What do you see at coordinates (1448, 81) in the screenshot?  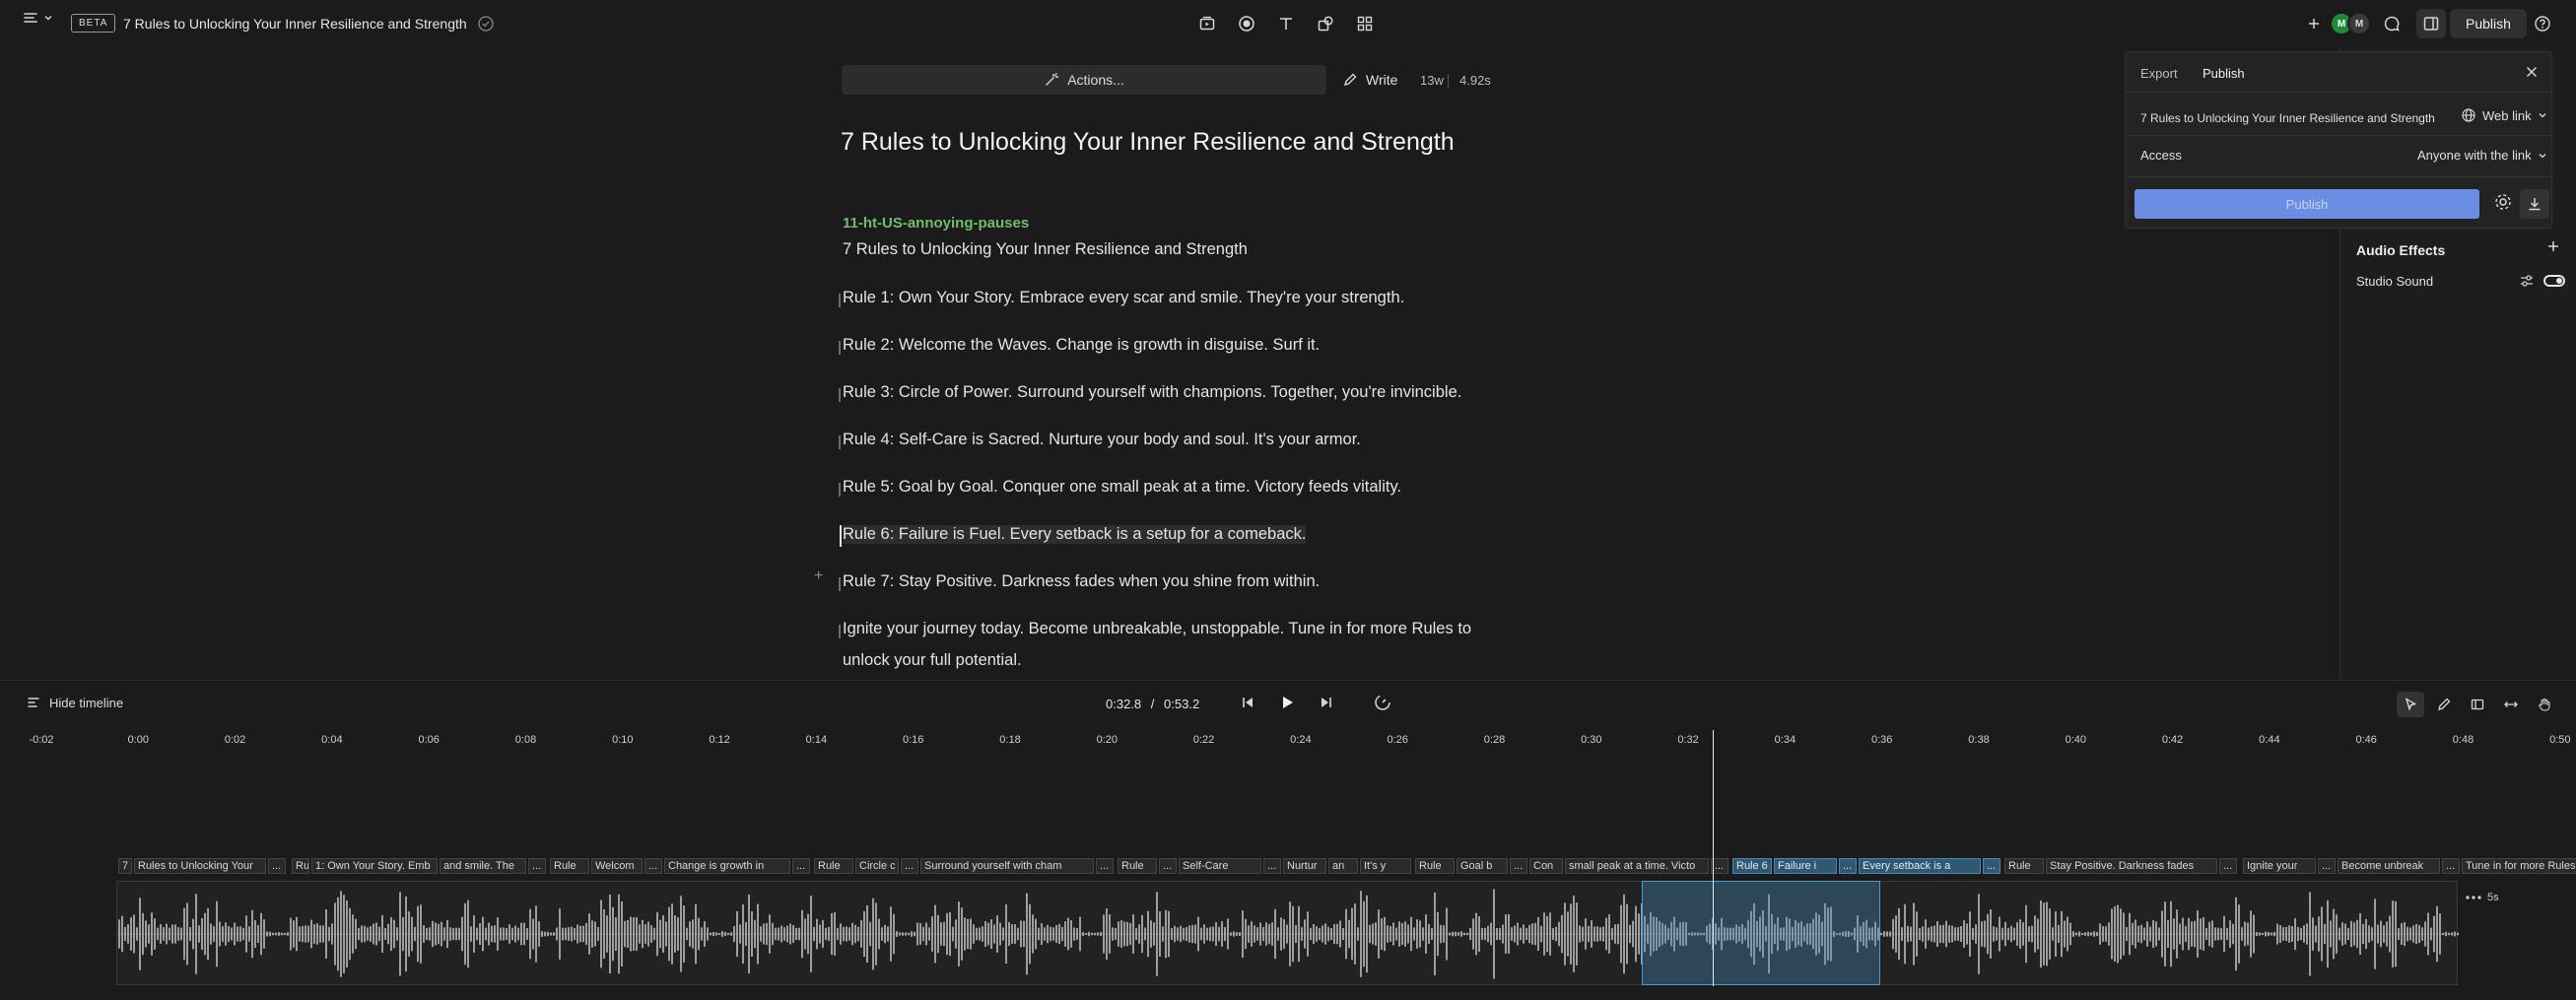 I see `stat-divider` at bounding box center [1448, 81].